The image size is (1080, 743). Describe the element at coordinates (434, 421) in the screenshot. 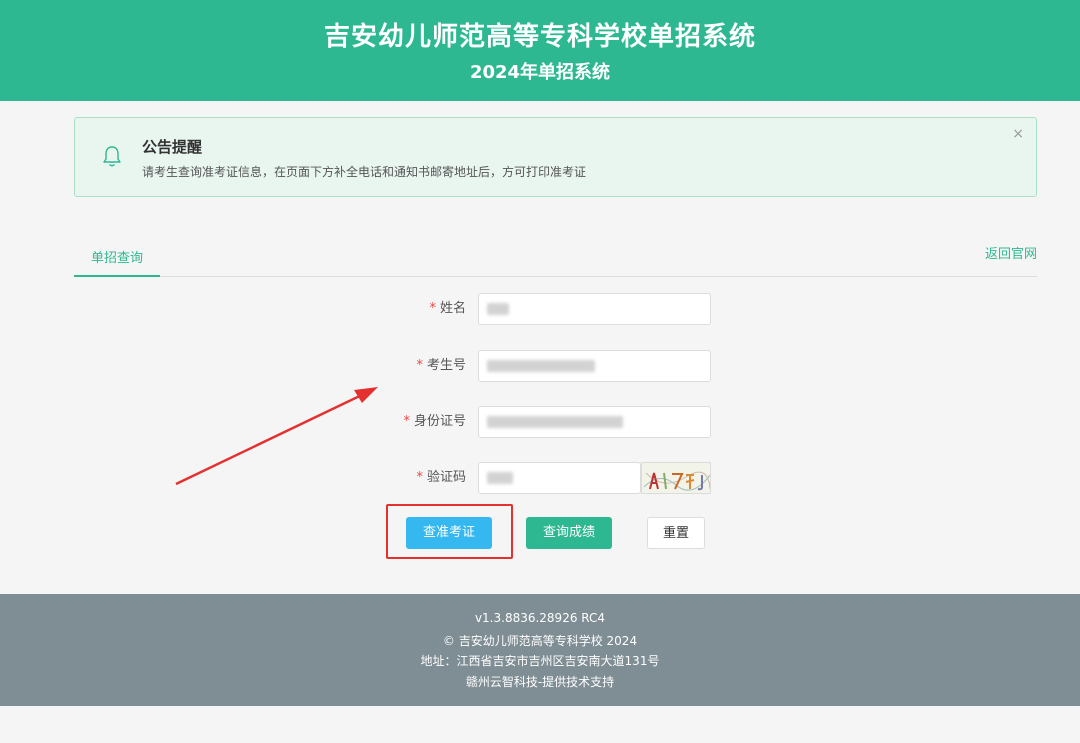

I see `id-label: * 身份证号` at that location.